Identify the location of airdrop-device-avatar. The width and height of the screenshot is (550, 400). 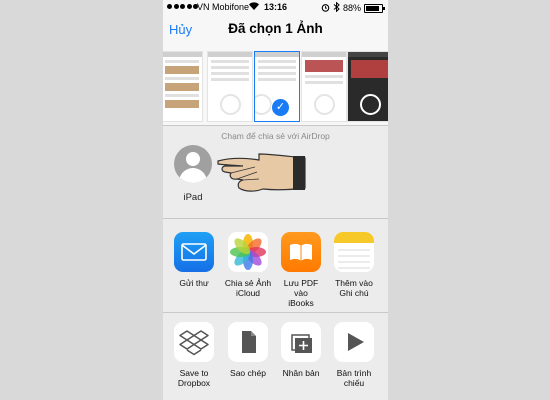
(193, 164).